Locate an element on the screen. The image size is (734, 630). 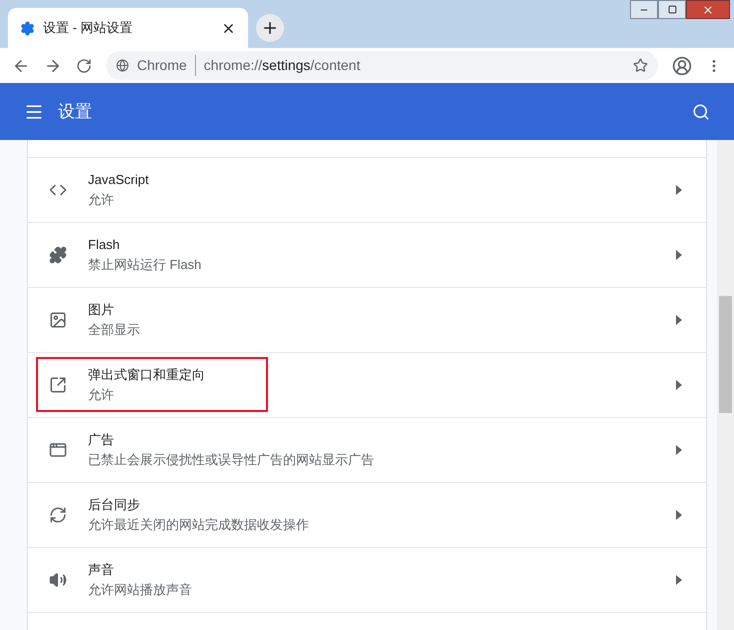
site-label: Chrome is located at coordinates (166, 65).